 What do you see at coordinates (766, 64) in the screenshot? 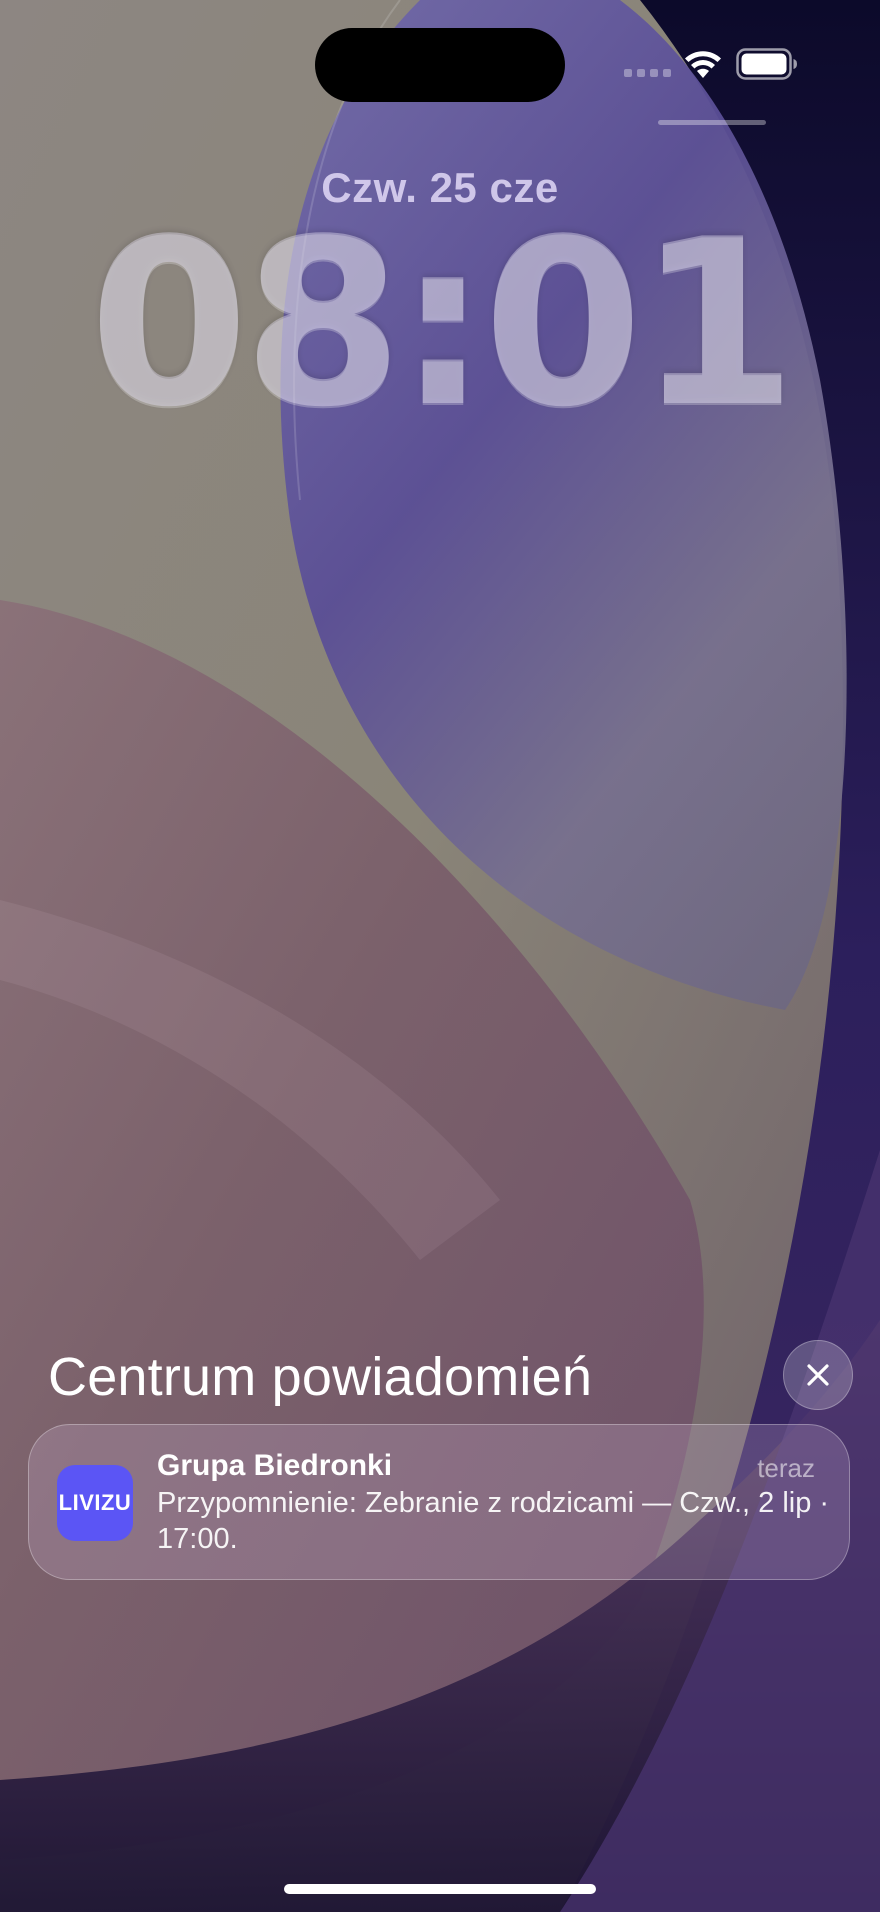
I see `battery-icon` at bounding box center [766, 64].